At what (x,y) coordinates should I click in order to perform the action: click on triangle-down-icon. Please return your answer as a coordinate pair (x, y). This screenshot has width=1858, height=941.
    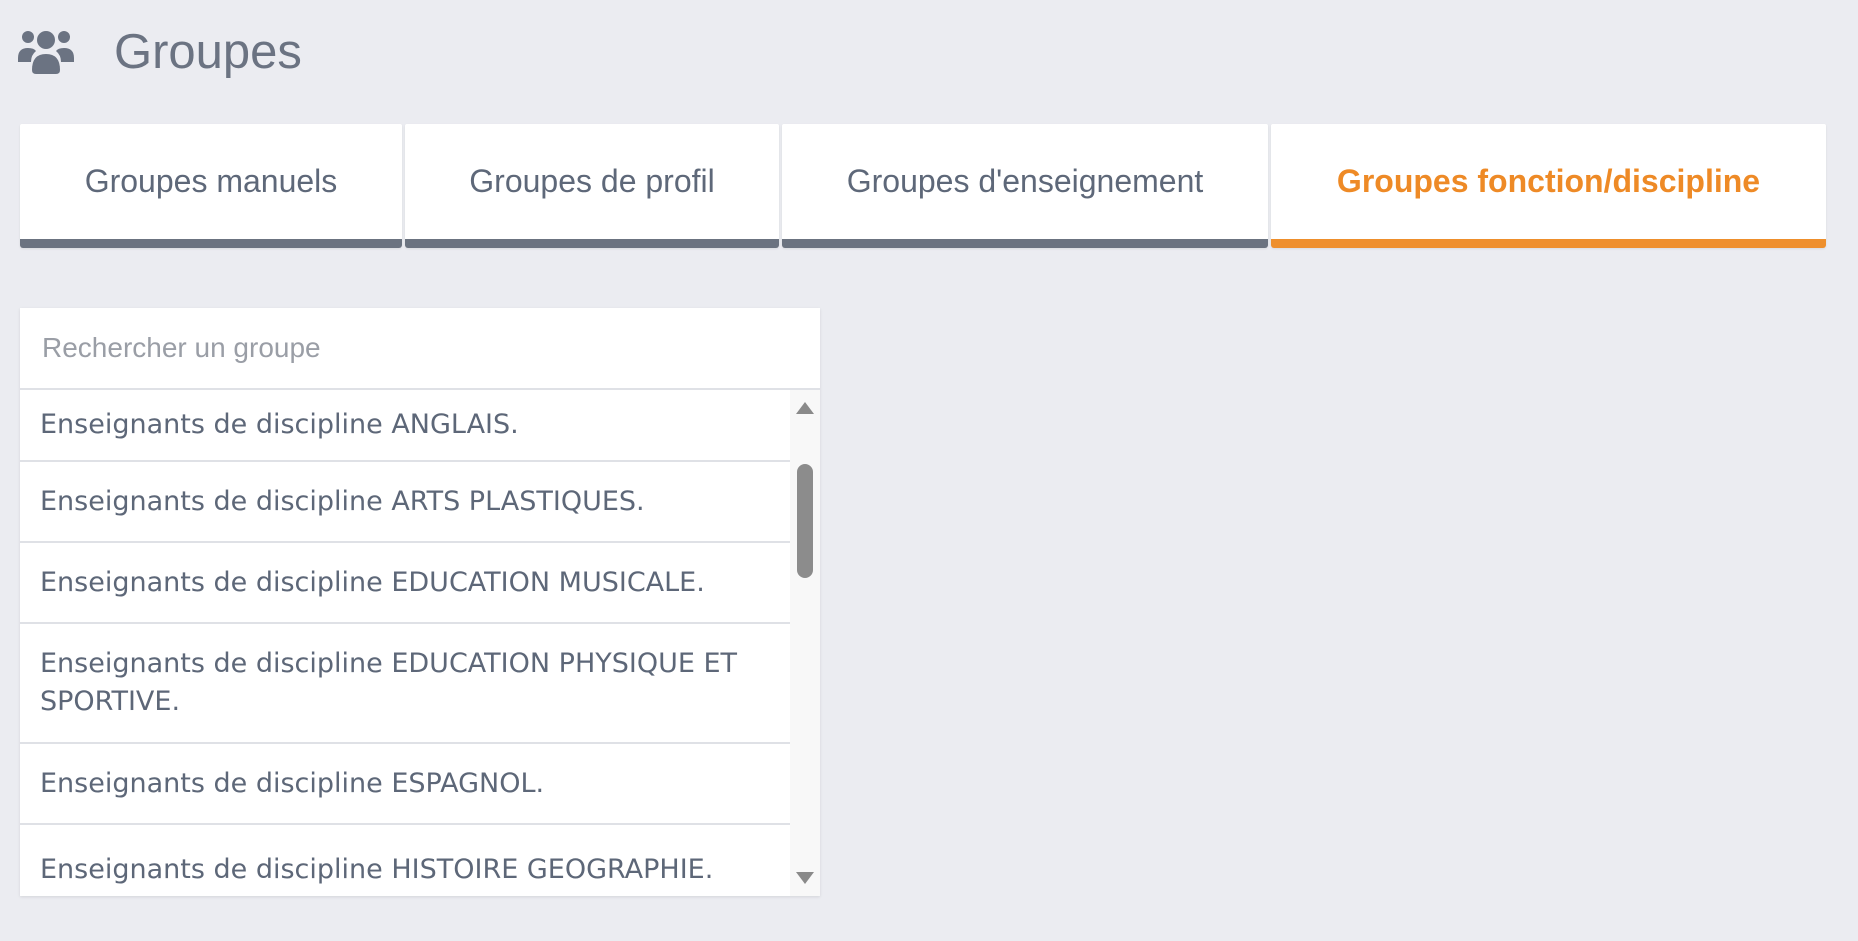
    Looking at the image, I should click on (805, 878).